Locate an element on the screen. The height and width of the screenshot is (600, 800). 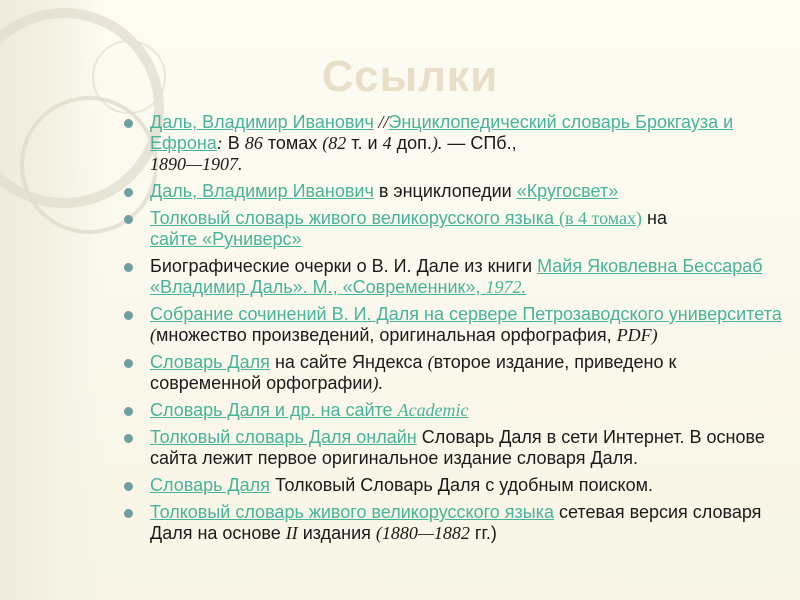
link-krugosvet: «Кругосвет» is located at coordinates (568, 191).